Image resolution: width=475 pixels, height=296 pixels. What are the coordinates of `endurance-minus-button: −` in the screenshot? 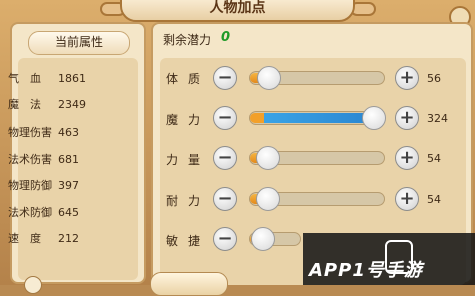 It's located at (225, 199).